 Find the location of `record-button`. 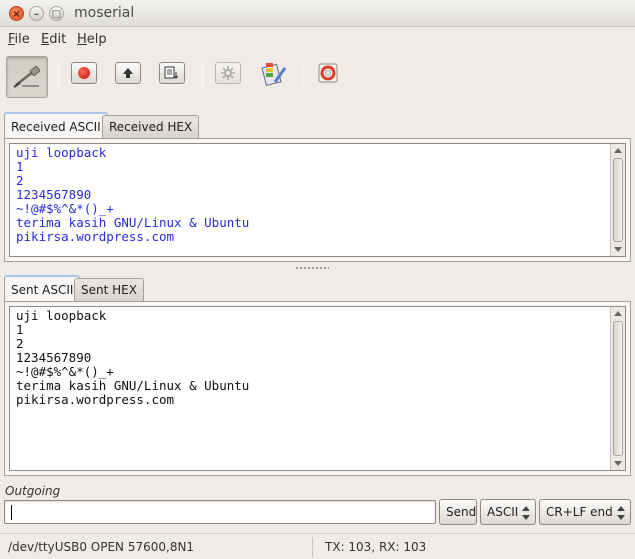

record-button is located at coordinates (84, 73).